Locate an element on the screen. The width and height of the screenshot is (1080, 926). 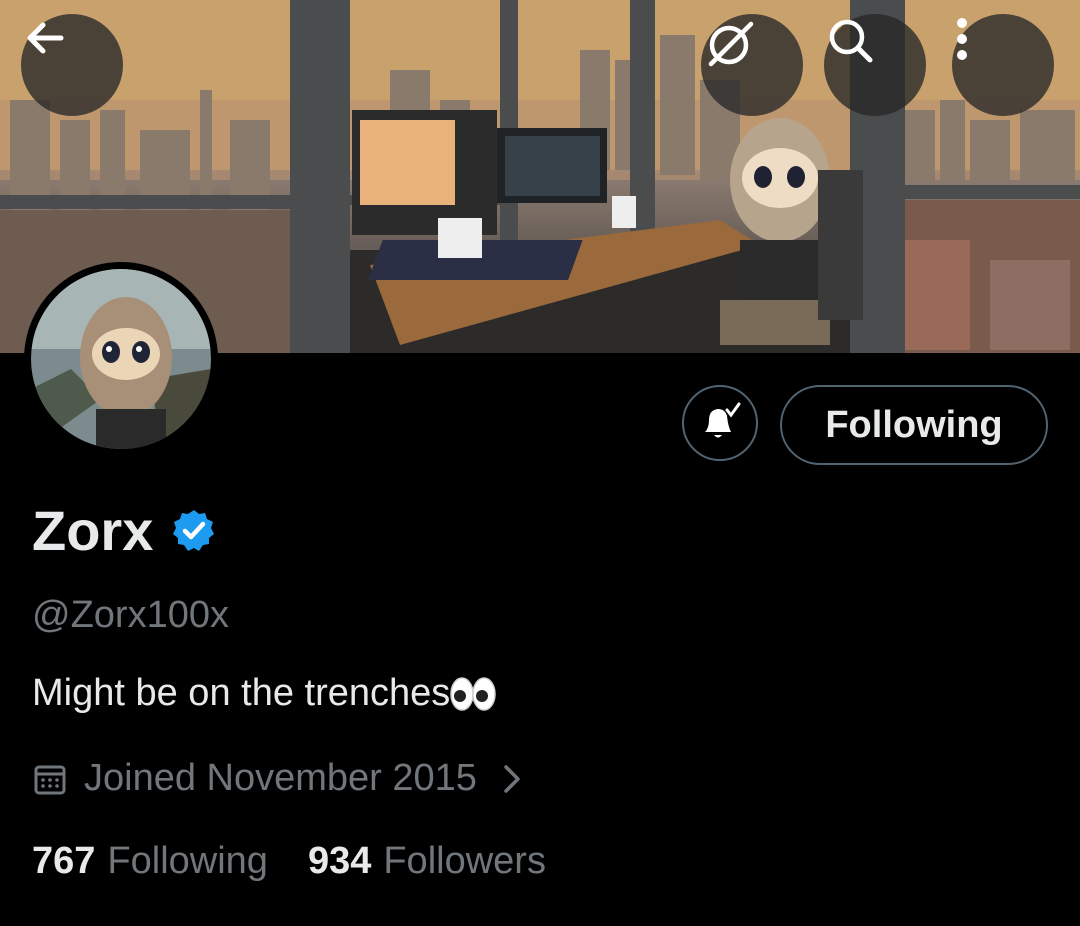
grok-icon is located at coordinates (731, 44).